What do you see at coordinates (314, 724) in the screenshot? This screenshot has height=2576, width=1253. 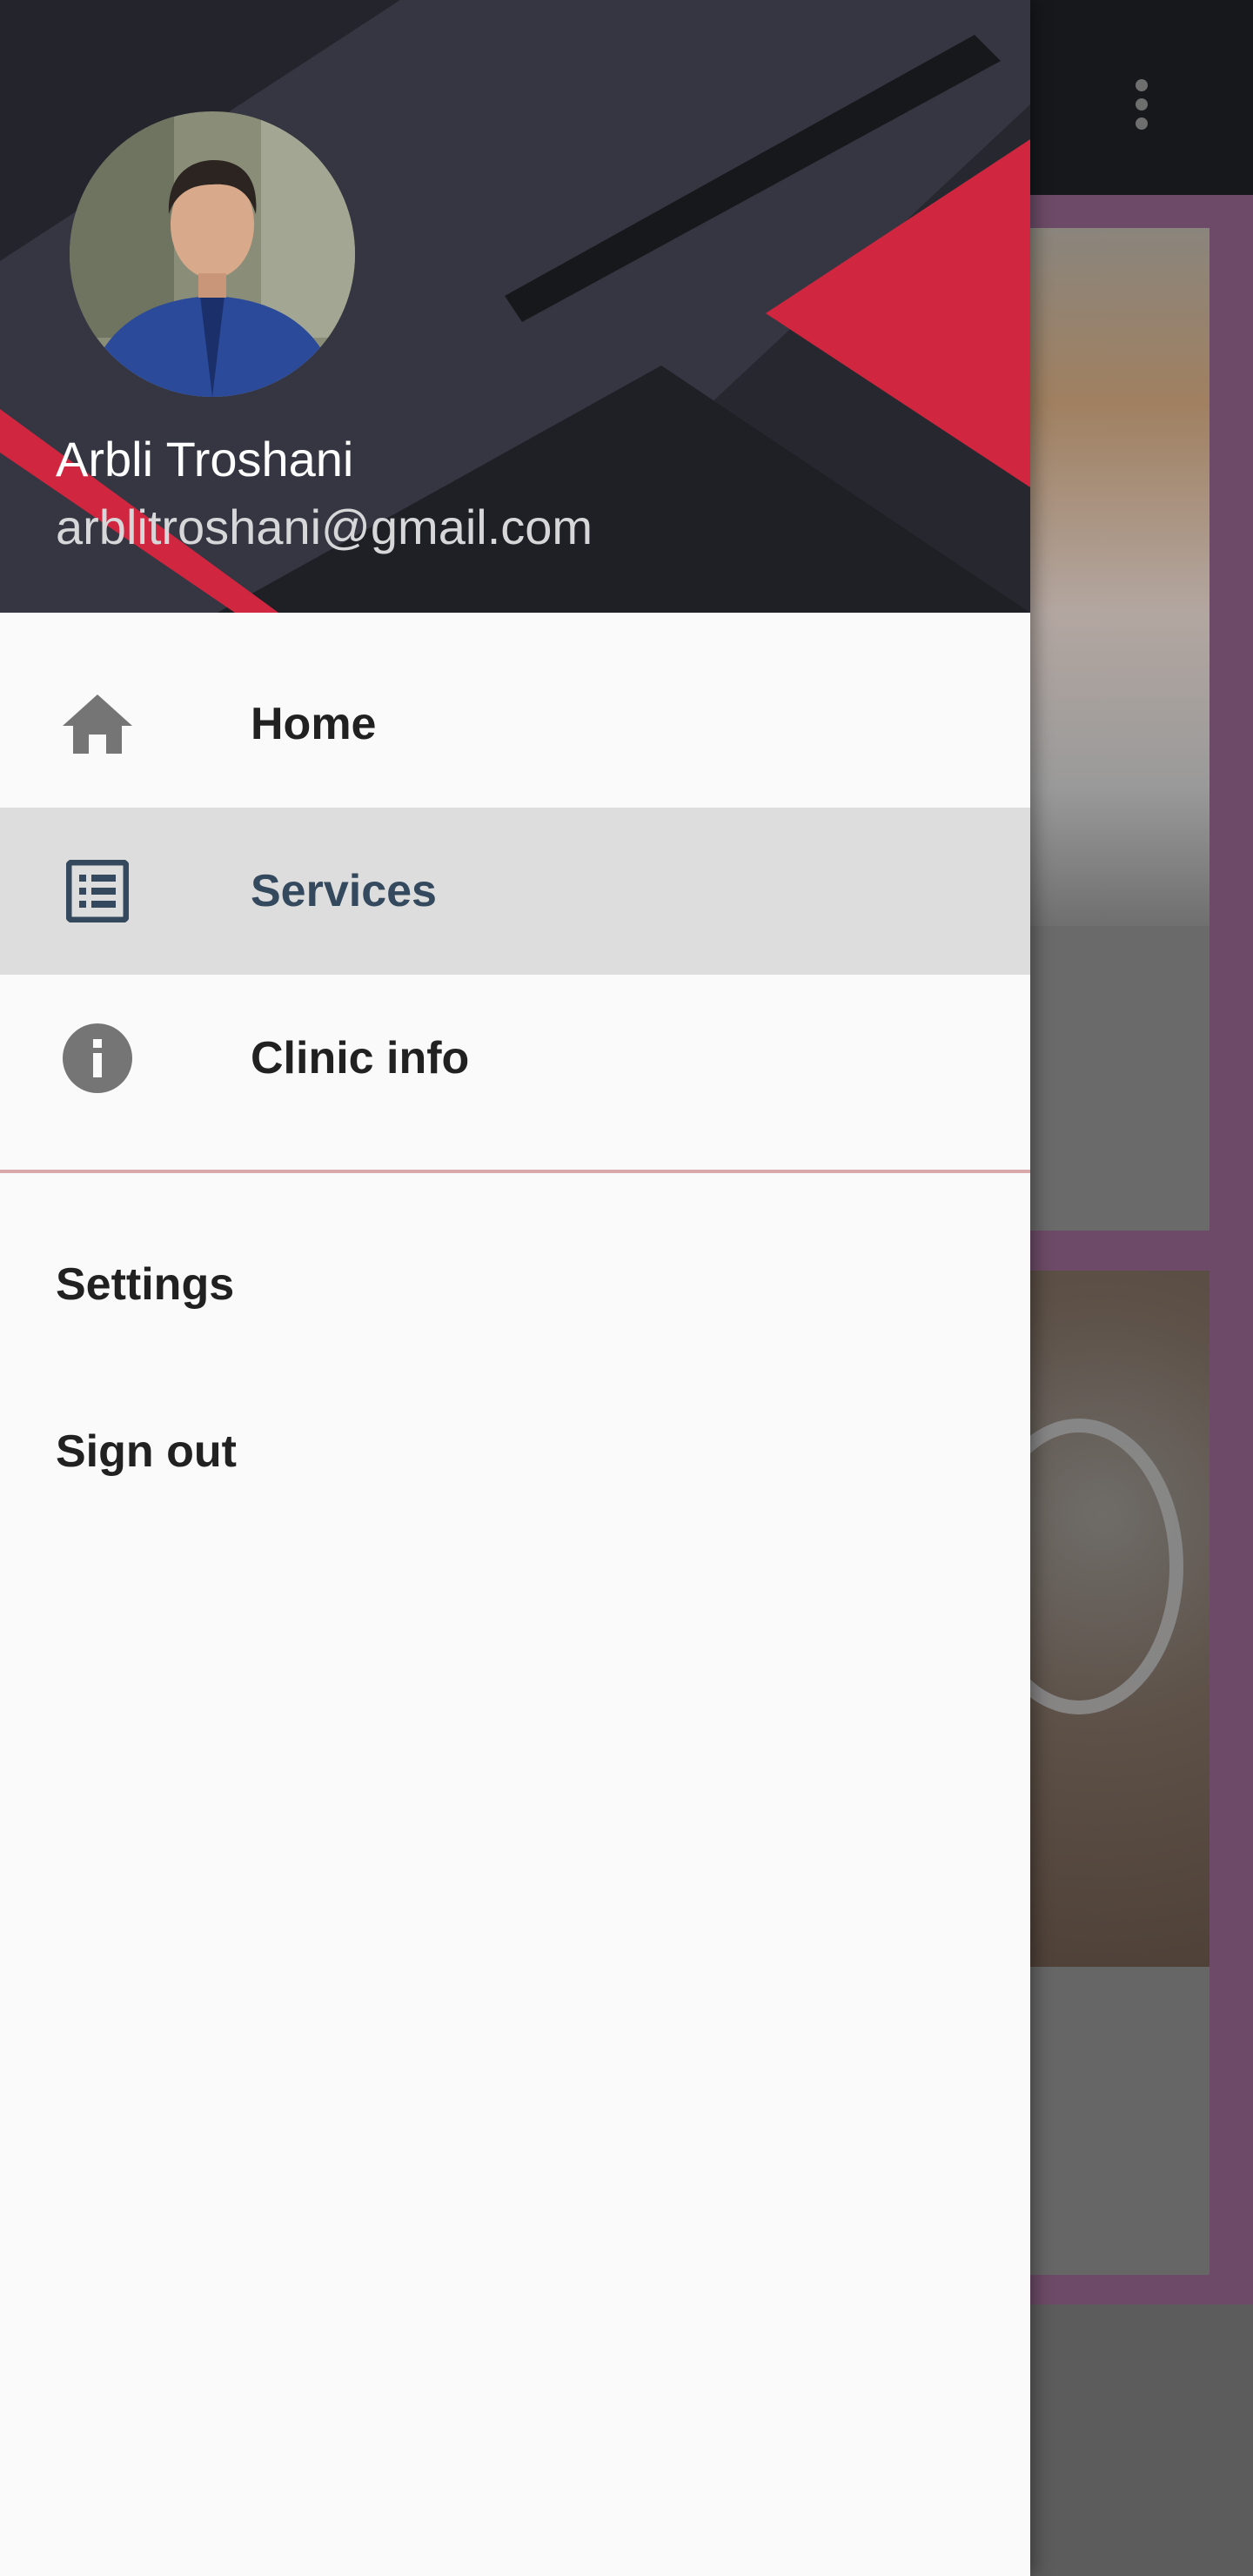 I see `menu-item-label: Home` at bounding box center [314, 724].